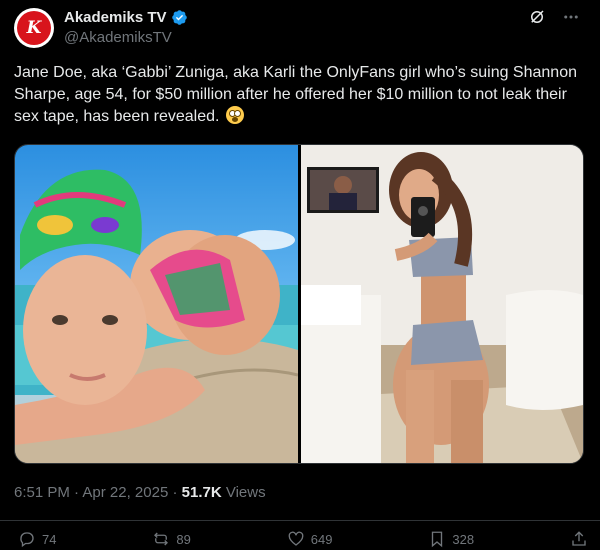  I want to click on bookmark-button: 328, so click(451, 539).